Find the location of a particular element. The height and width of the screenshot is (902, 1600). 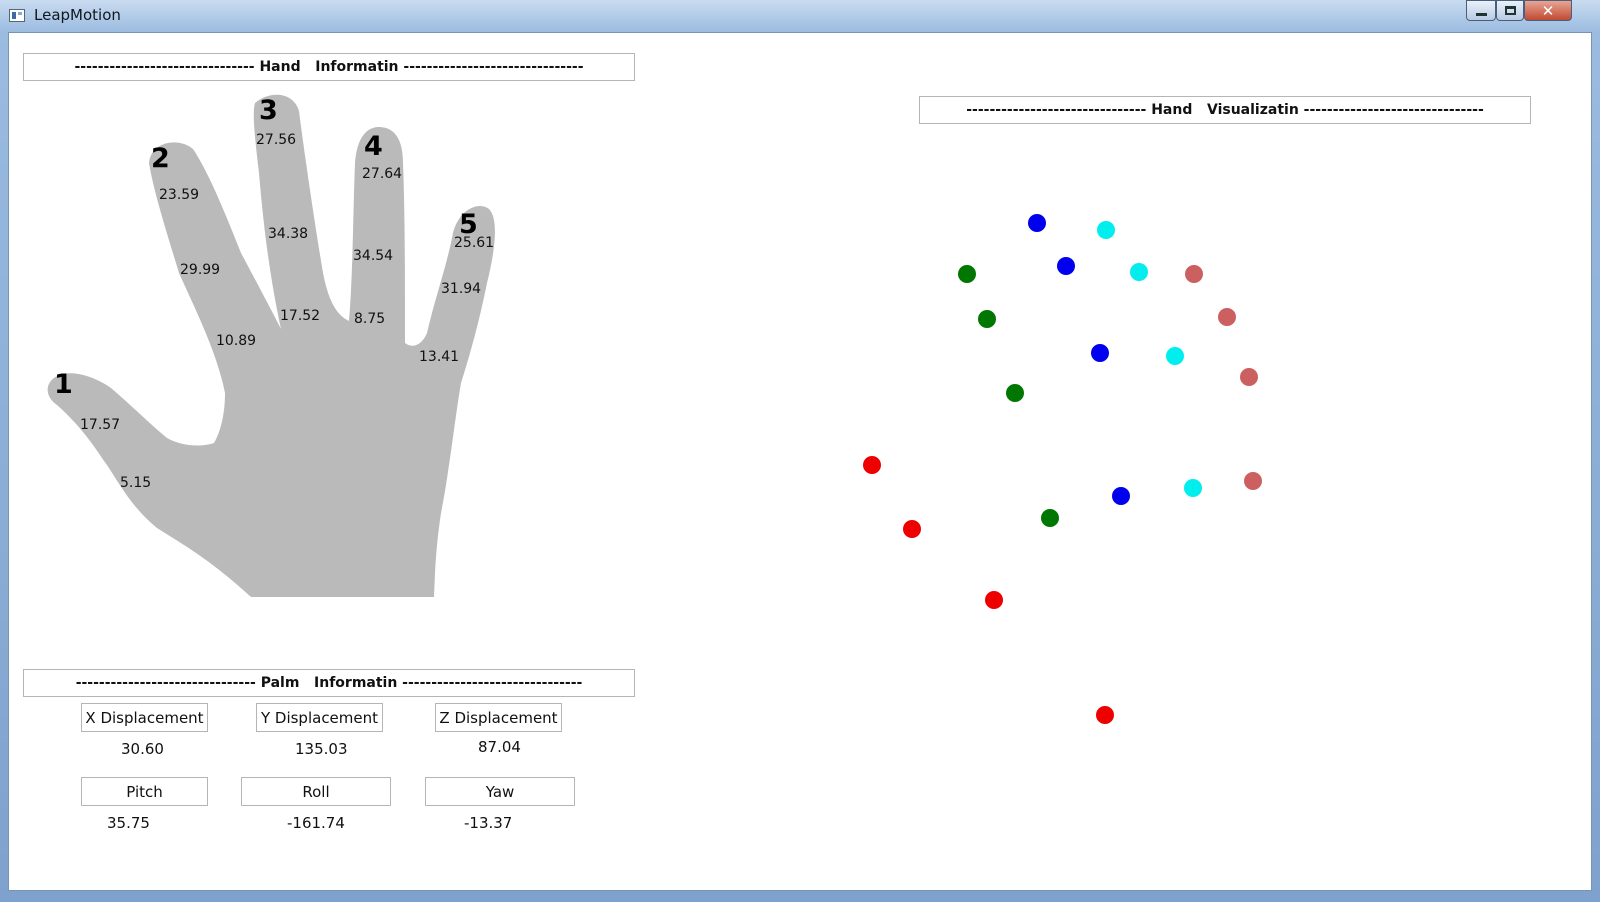

close-button: ✕ is located at coordinates (1548, 10).